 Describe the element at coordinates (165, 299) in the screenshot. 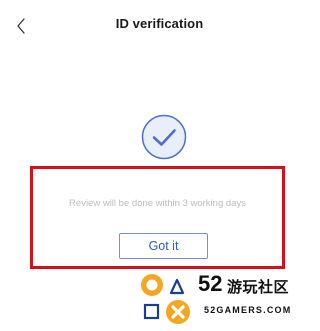

I see `watermark-logo` at that location.